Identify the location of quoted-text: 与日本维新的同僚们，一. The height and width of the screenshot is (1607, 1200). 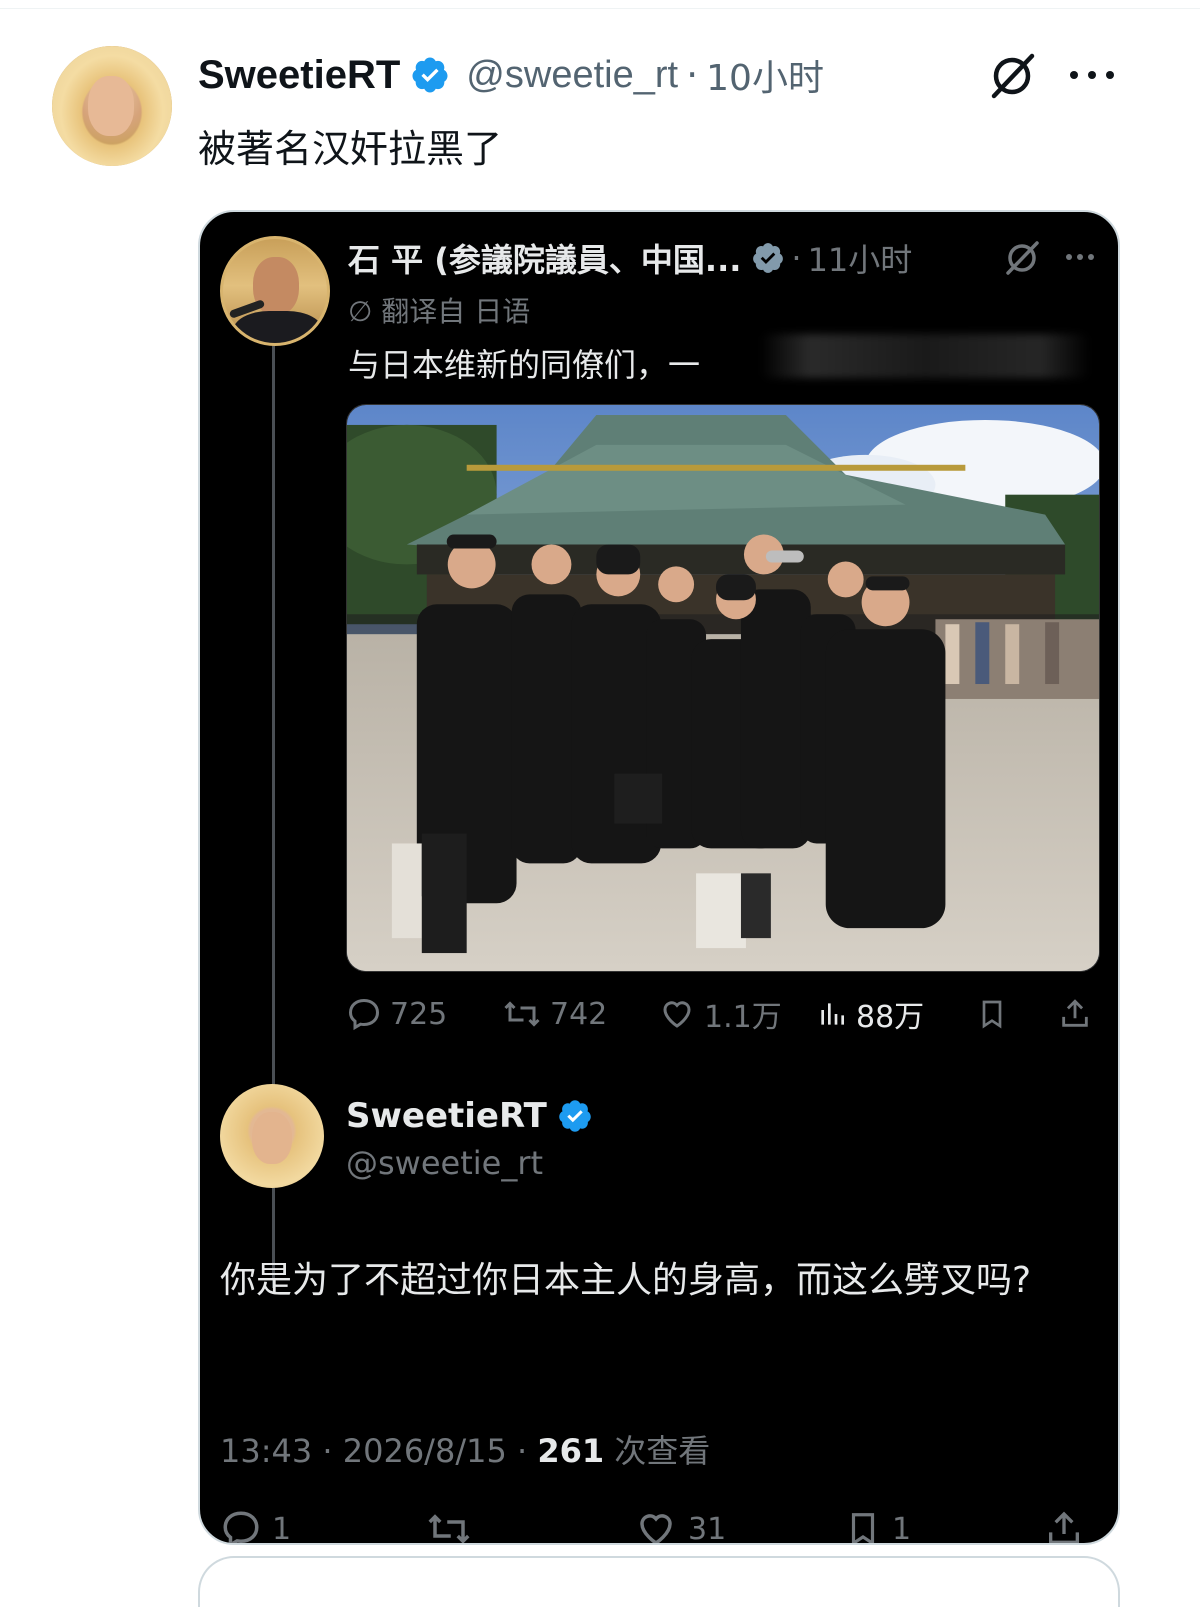
(524, 365).